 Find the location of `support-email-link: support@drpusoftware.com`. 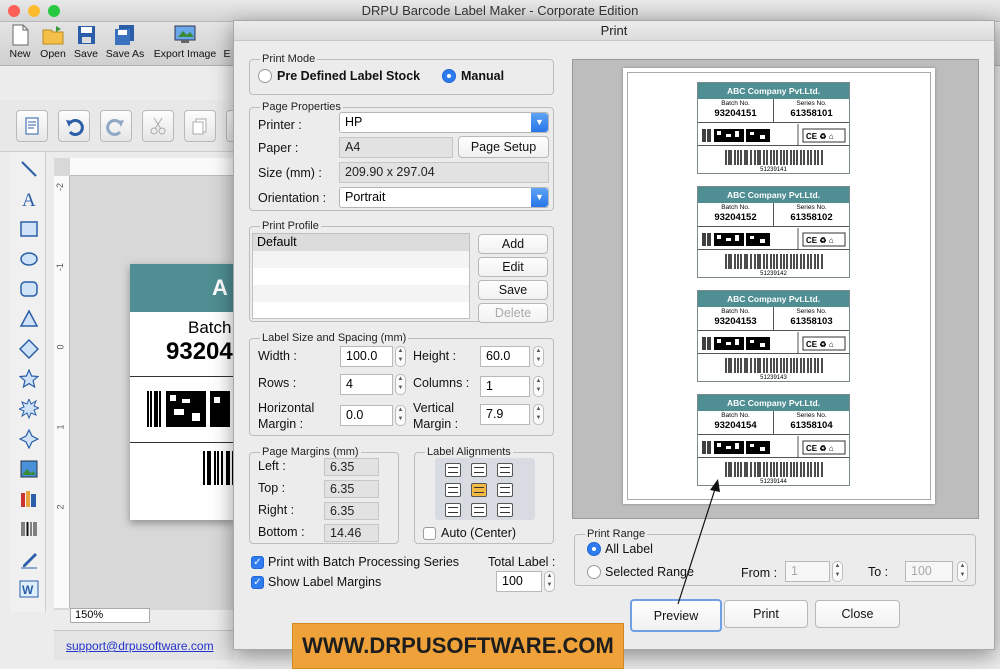

support-email-link: support@drpusoftware.com is located at coordinates (140, 646).